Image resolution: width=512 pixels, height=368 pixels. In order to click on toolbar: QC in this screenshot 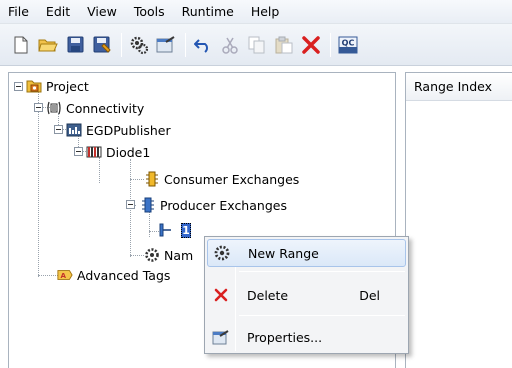, I will do `click(256, 45)`.